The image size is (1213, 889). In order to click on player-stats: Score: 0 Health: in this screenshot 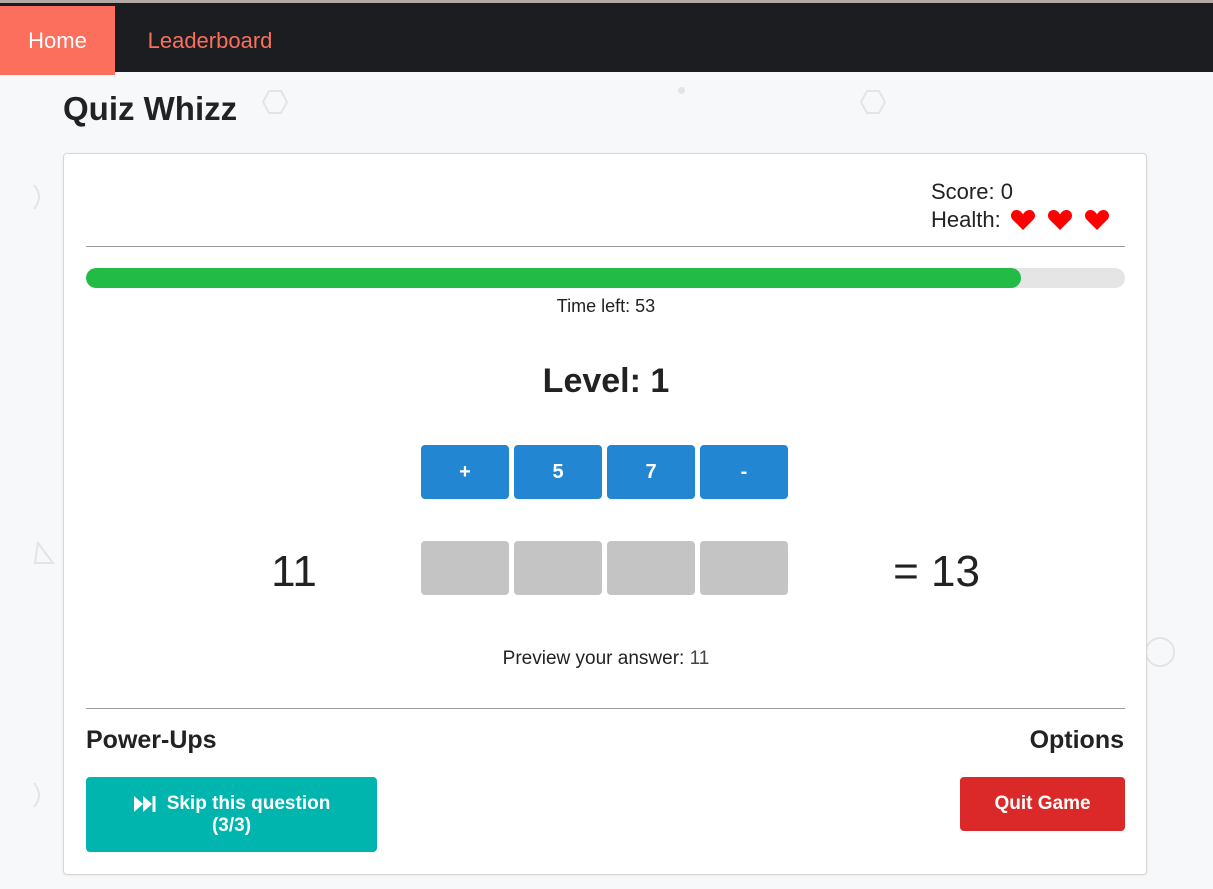, I will do `click(1021, 206)`.